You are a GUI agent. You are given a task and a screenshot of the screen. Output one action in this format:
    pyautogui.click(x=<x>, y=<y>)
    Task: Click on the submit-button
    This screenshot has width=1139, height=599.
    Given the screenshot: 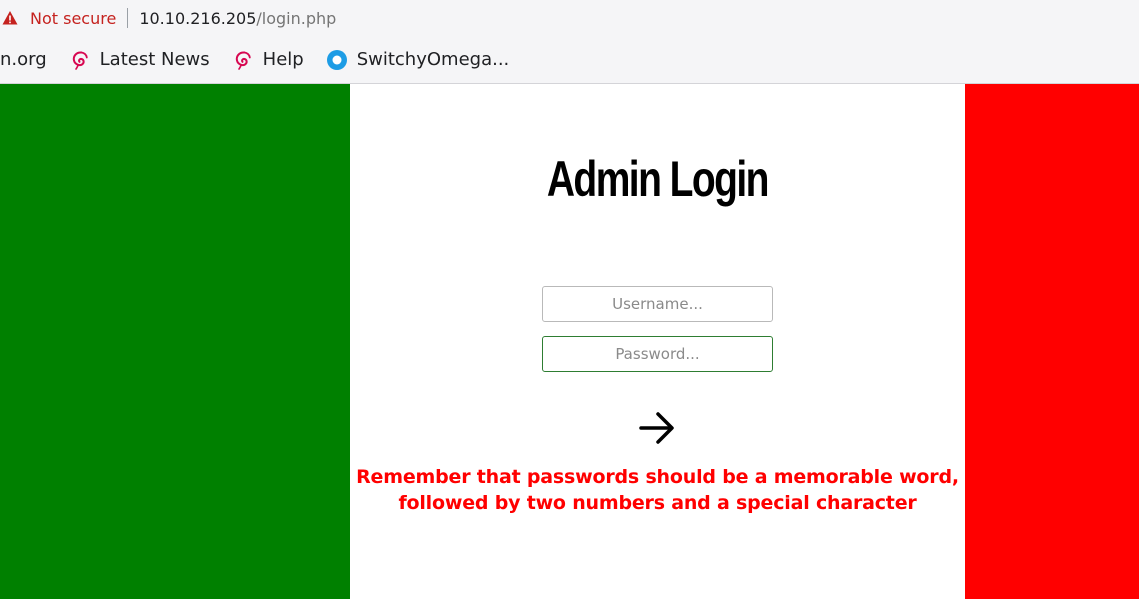 What is the action you would take?
    pyautogui.click(x=657, y=429)
    